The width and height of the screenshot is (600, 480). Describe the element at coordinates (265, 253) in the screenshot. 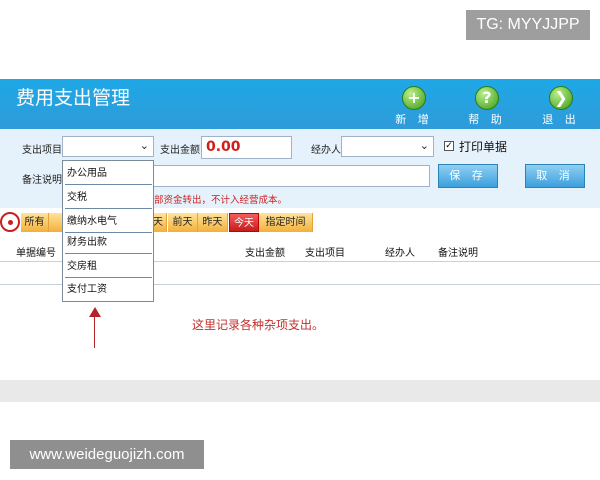

I see `col-amount: 支出金额` at that location.